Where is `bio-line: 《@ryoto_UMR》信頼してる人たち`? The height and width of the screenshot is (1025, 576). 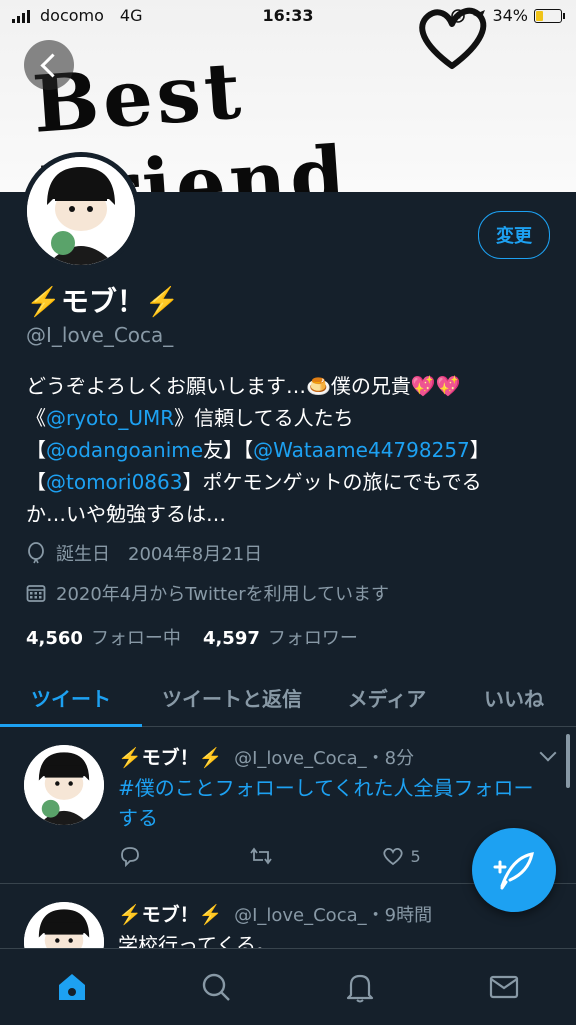
bio-line: 《@ryoto_UMR》信頼してる人たち is located at coordinates (286, 418).